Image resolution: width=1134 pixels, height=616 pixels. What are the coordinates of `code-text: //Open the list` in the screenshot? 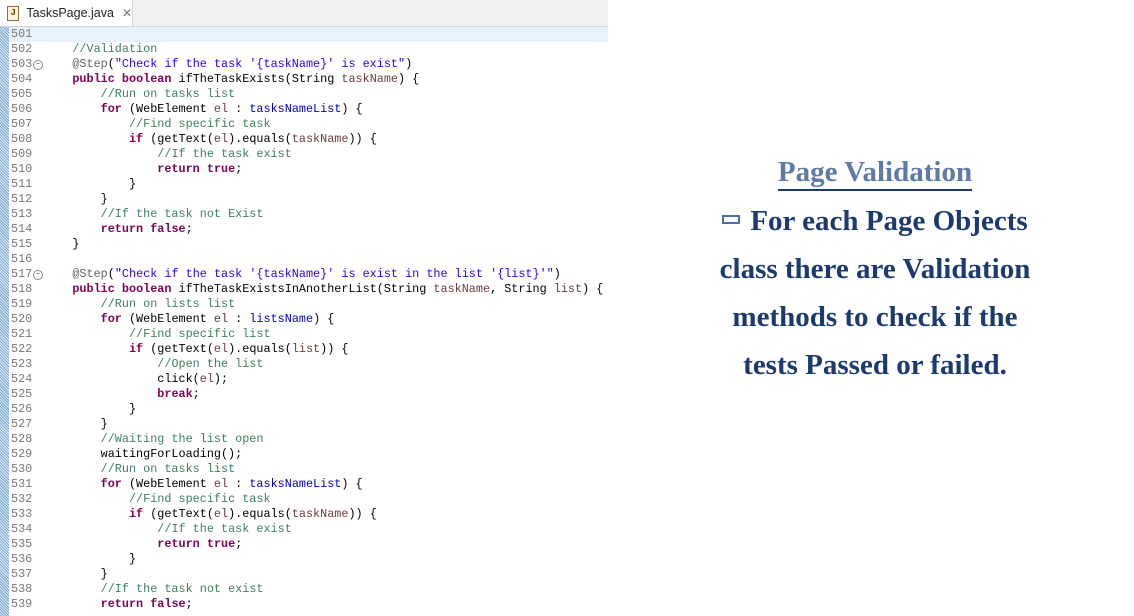 It's located at (153, 364).